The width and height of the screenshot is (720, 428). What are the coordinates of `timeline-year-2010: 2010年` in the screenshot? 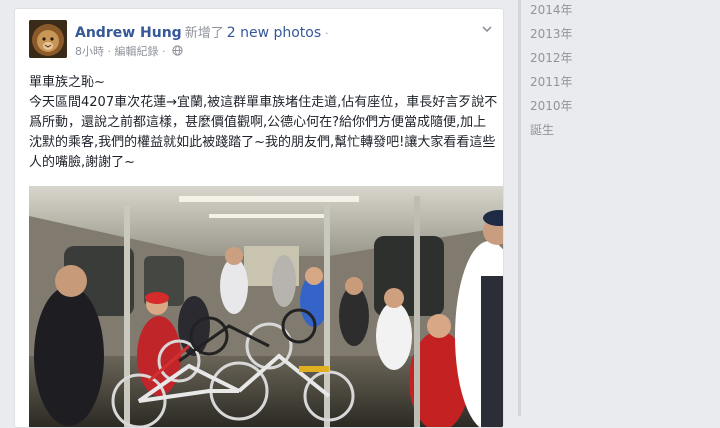 It's located at (551, 108).